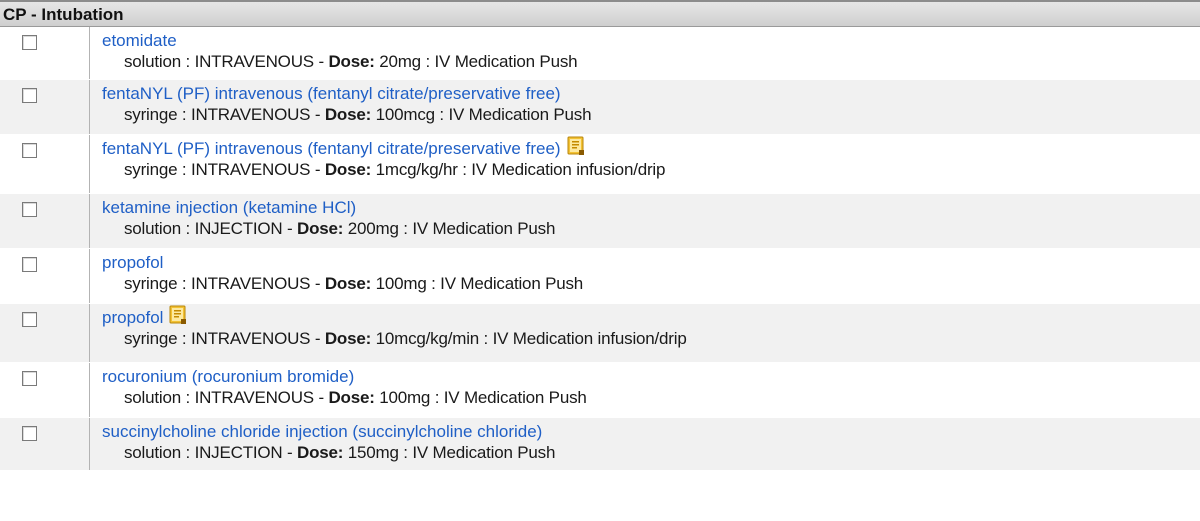 The height and width of the screenshot is (521, 1200). I want to click on order-dose: 10mcg/kg/min, so click(427, 338).